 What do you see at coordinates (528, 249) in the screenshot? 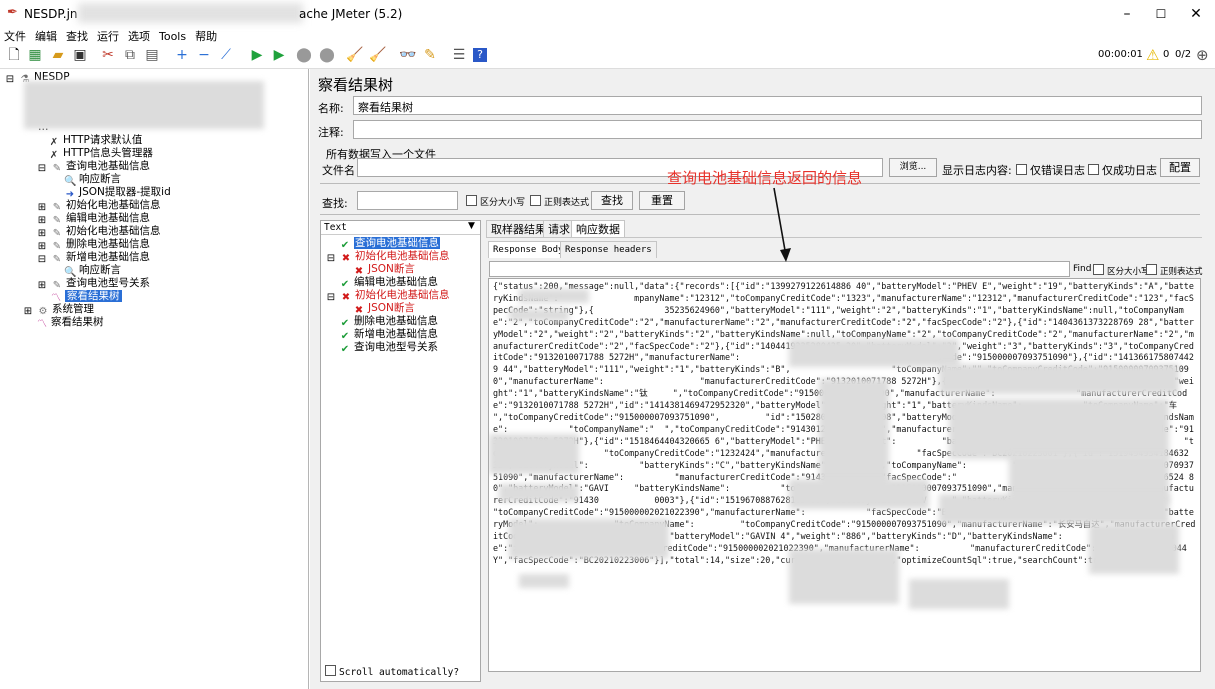
I see `subtab-response-body: Response Body` at bounding box center [528, 249].